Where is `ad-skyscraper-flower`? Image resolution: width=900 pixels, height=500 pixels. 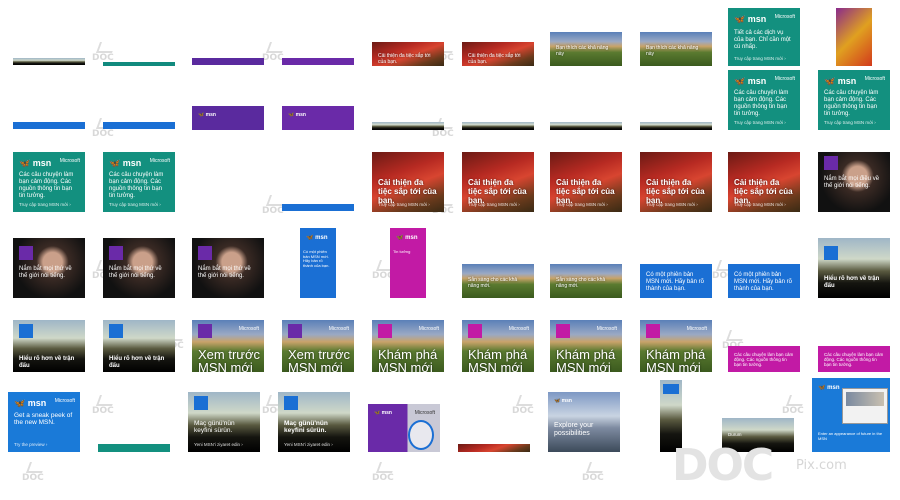 ad-skyscraper-flower is located at coordinates (854, 37).